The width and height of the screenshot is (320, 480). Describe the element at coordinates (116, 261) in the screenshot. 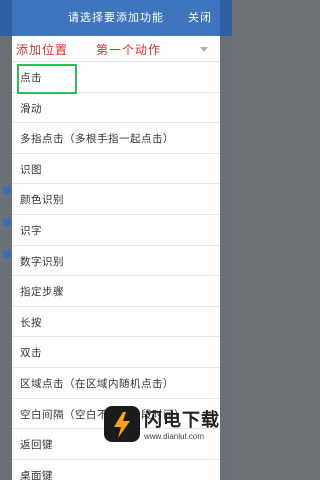

I see `action-item-number-recognition: 数字识别` at that location.